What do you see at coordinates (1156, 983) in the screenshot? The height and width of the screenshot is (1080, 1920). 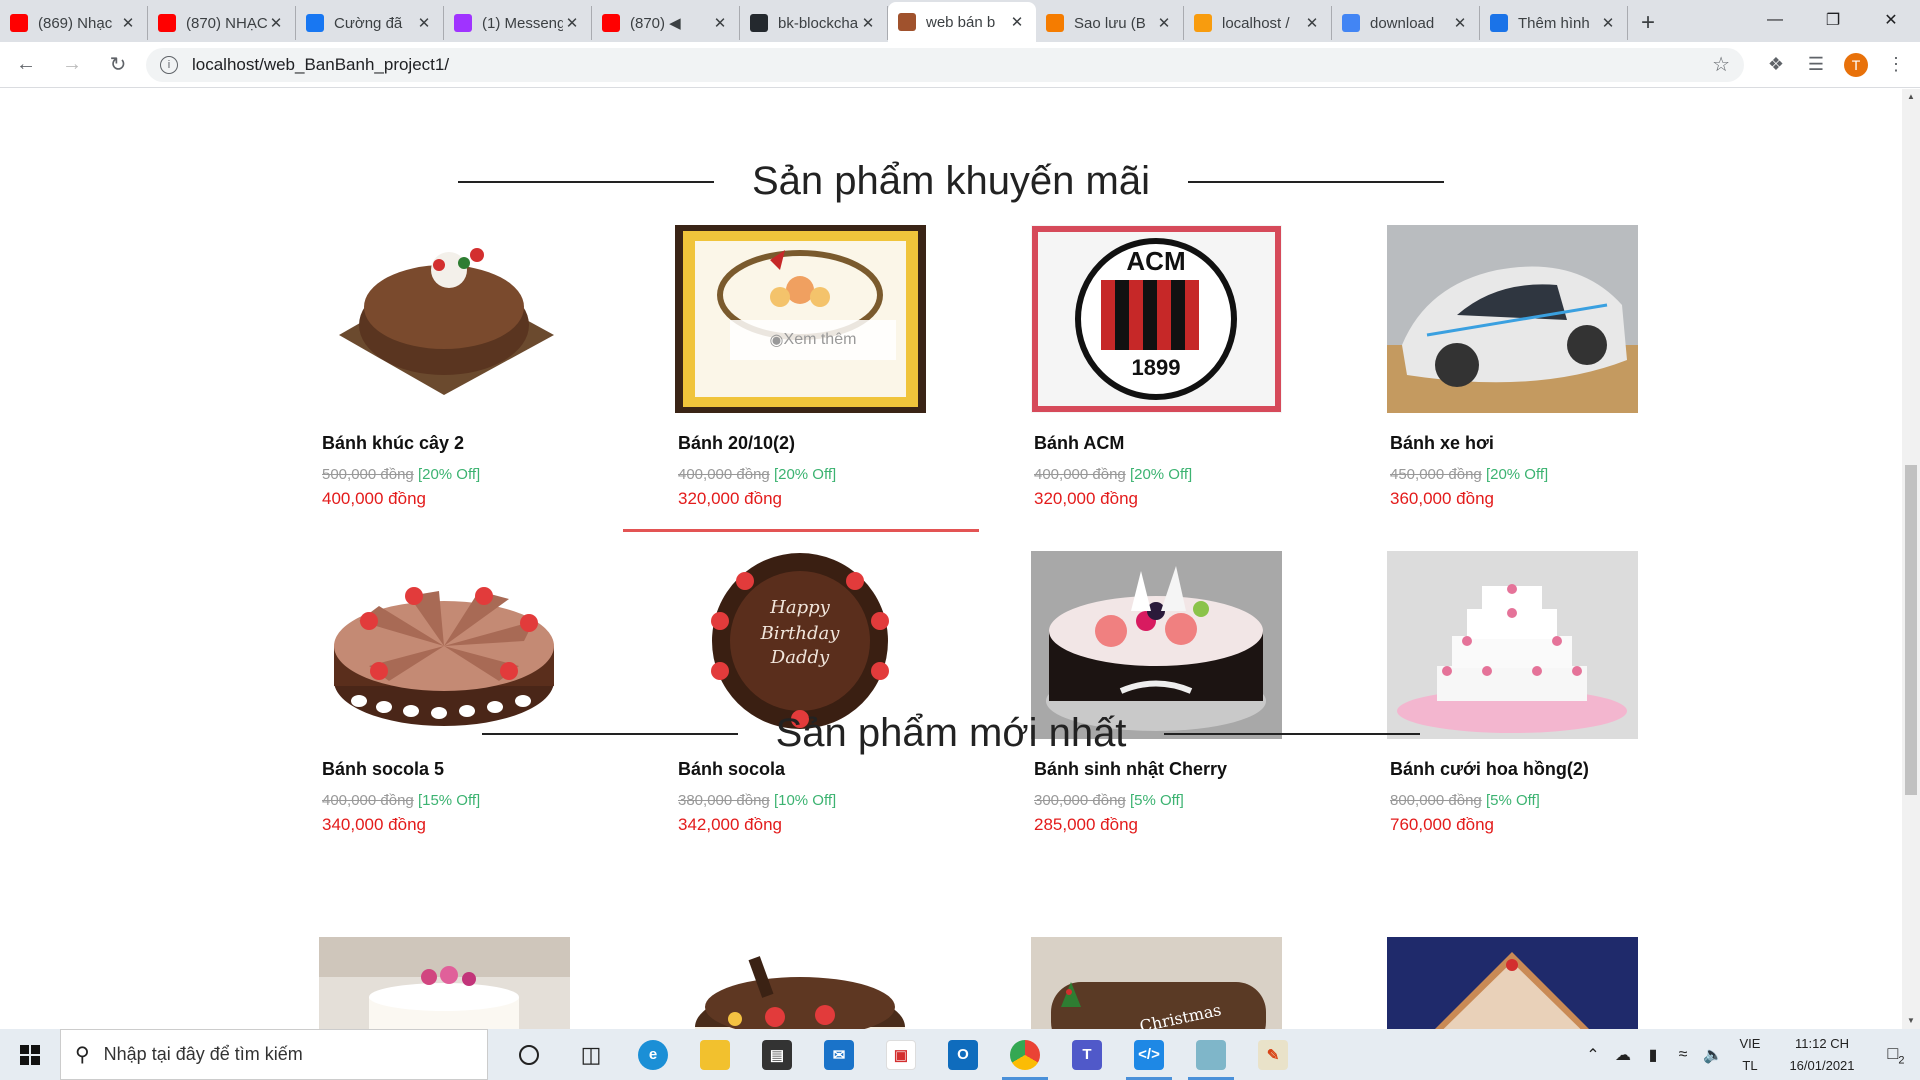 I see `product-image-christmas-log-cake: Christmas` at bounding box center [1156, 983].